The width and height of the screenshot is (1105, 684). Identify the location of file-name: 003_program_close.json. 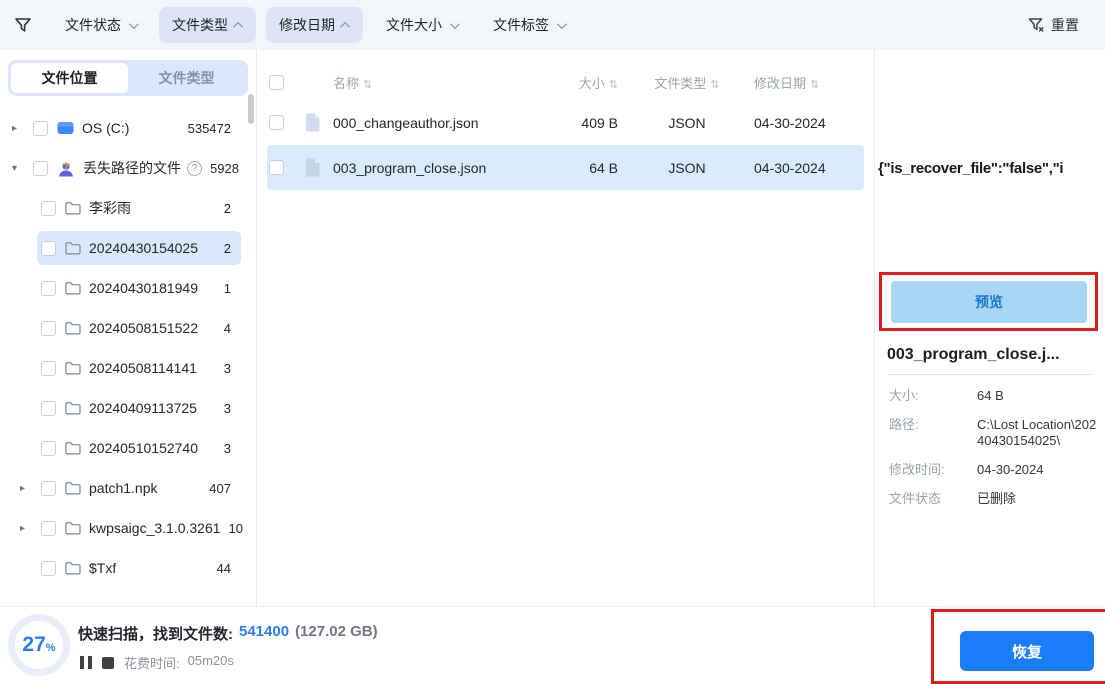
(410, 167).